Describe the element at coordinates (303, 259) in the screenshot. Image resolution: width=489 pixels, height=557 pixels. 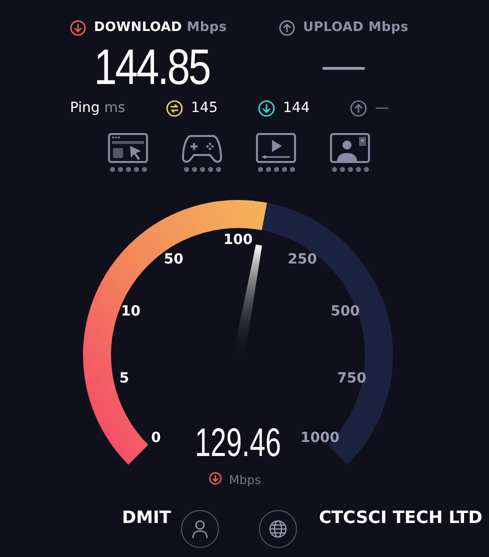
I see `scale-label: 250` at that location.